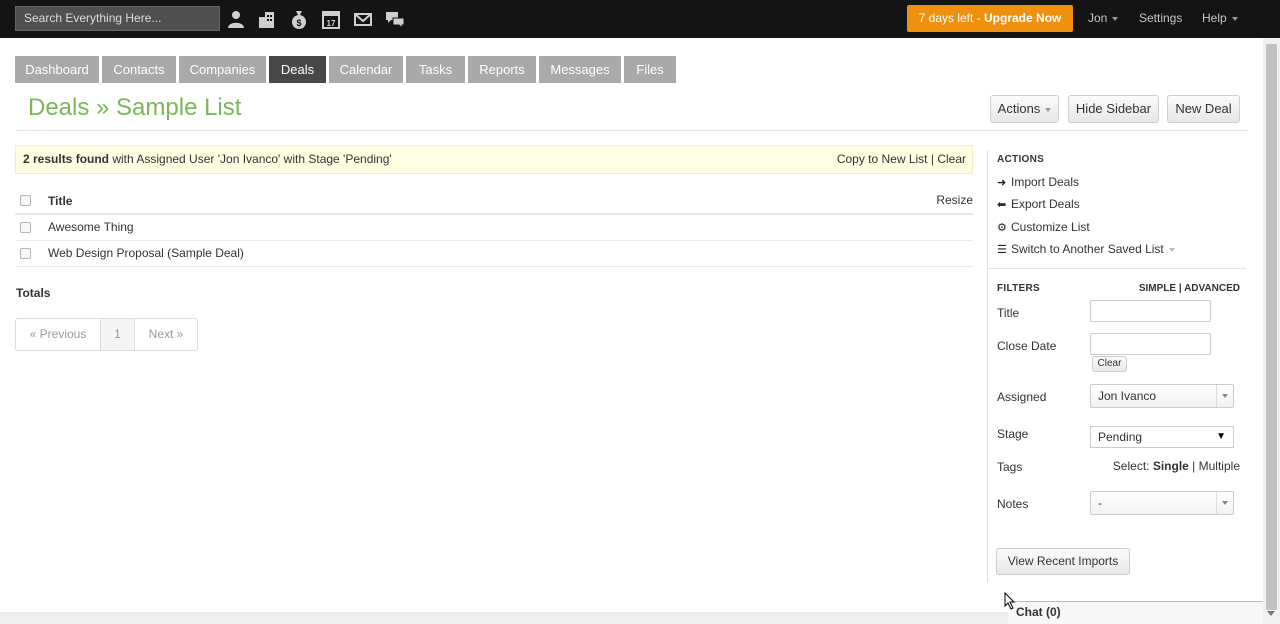 The width and height of the screenshot is (1280, 624). Describe the element at coordinates (1221, 436) in the screenshot. I see `chevron-down-icon: ▼` at that location.